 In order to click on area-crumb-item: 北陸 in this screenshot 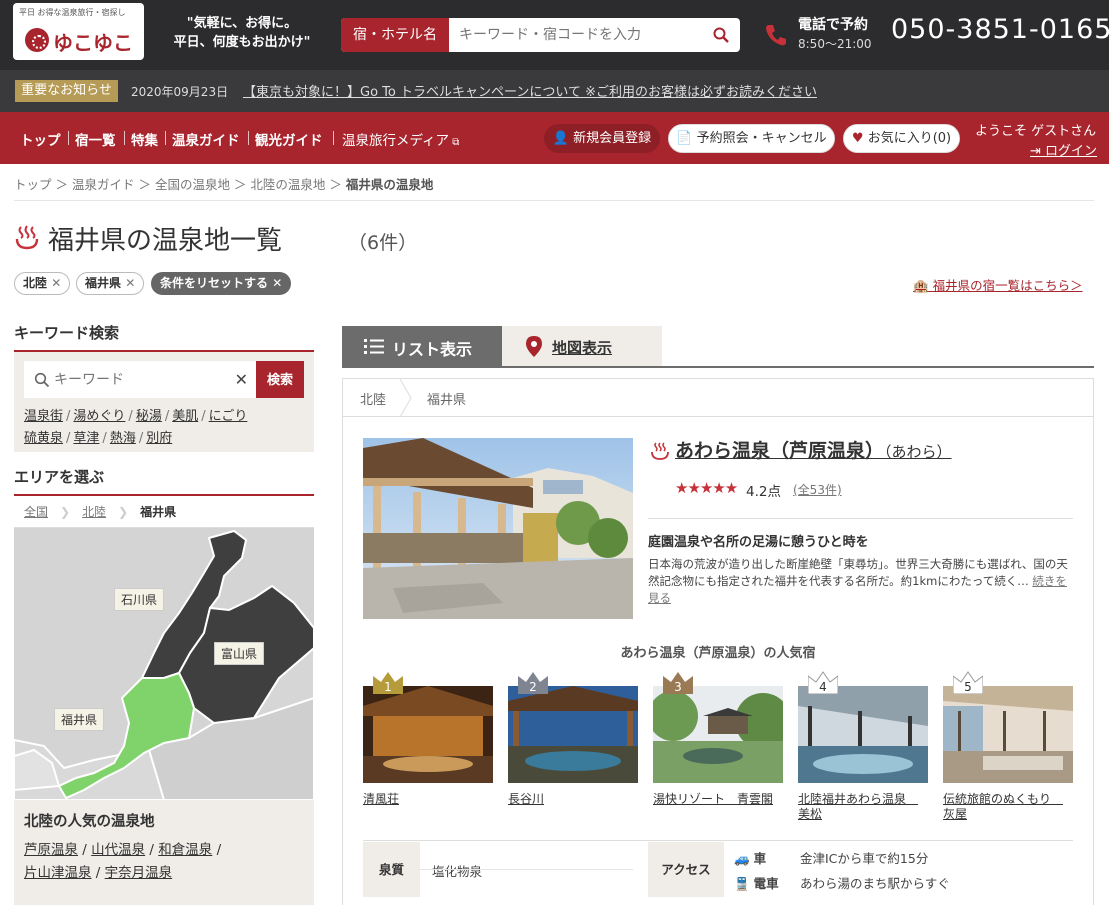, I will do `click(94, 512)`.